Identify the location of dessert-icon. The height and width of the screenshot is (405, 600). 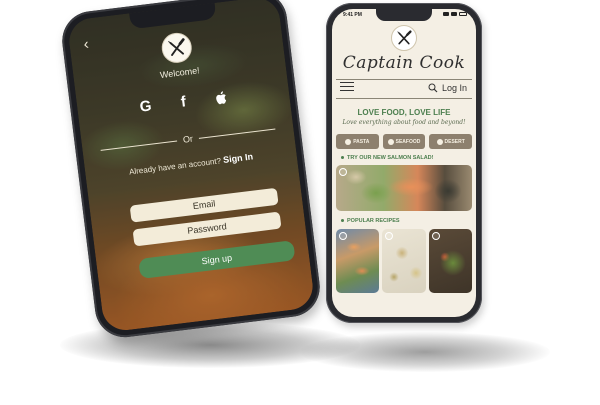
(439, 141).